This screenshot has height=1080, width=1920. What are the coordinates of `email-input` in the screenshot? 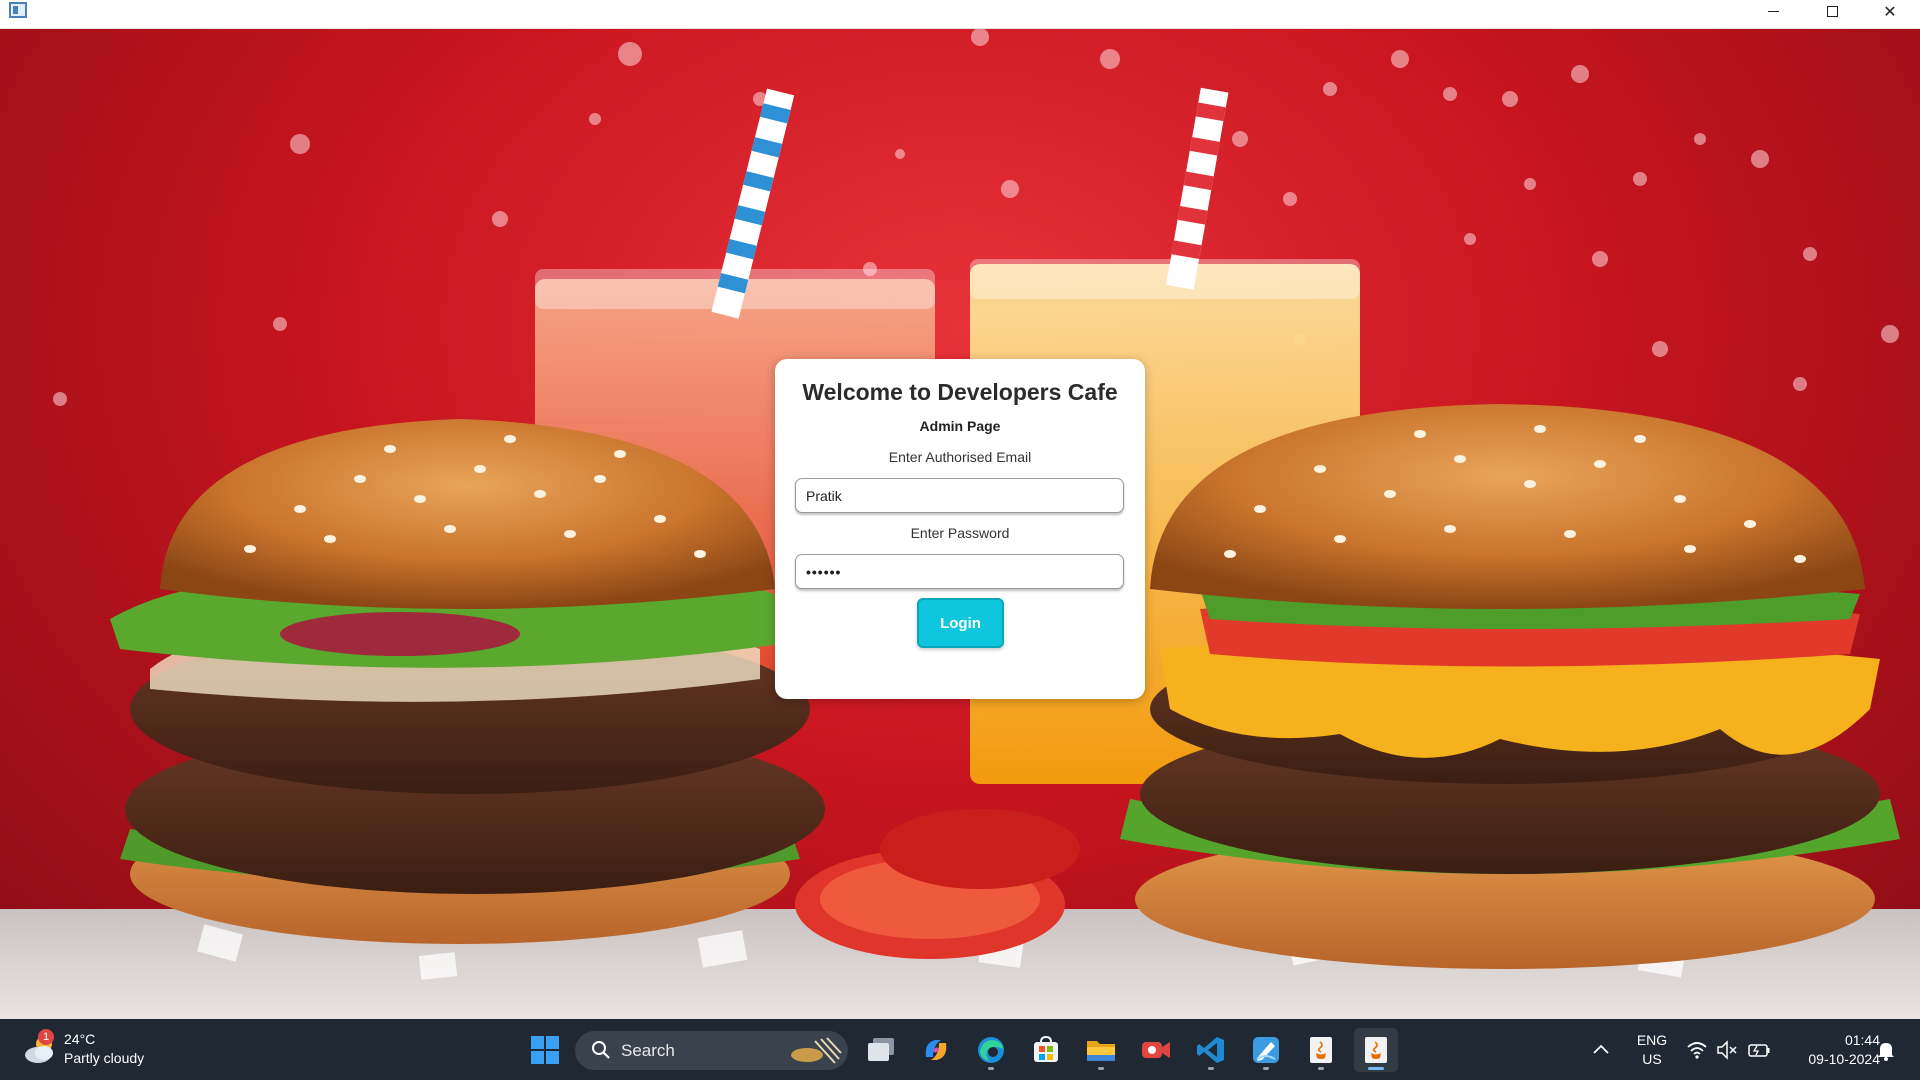 It's located at (959, 495).